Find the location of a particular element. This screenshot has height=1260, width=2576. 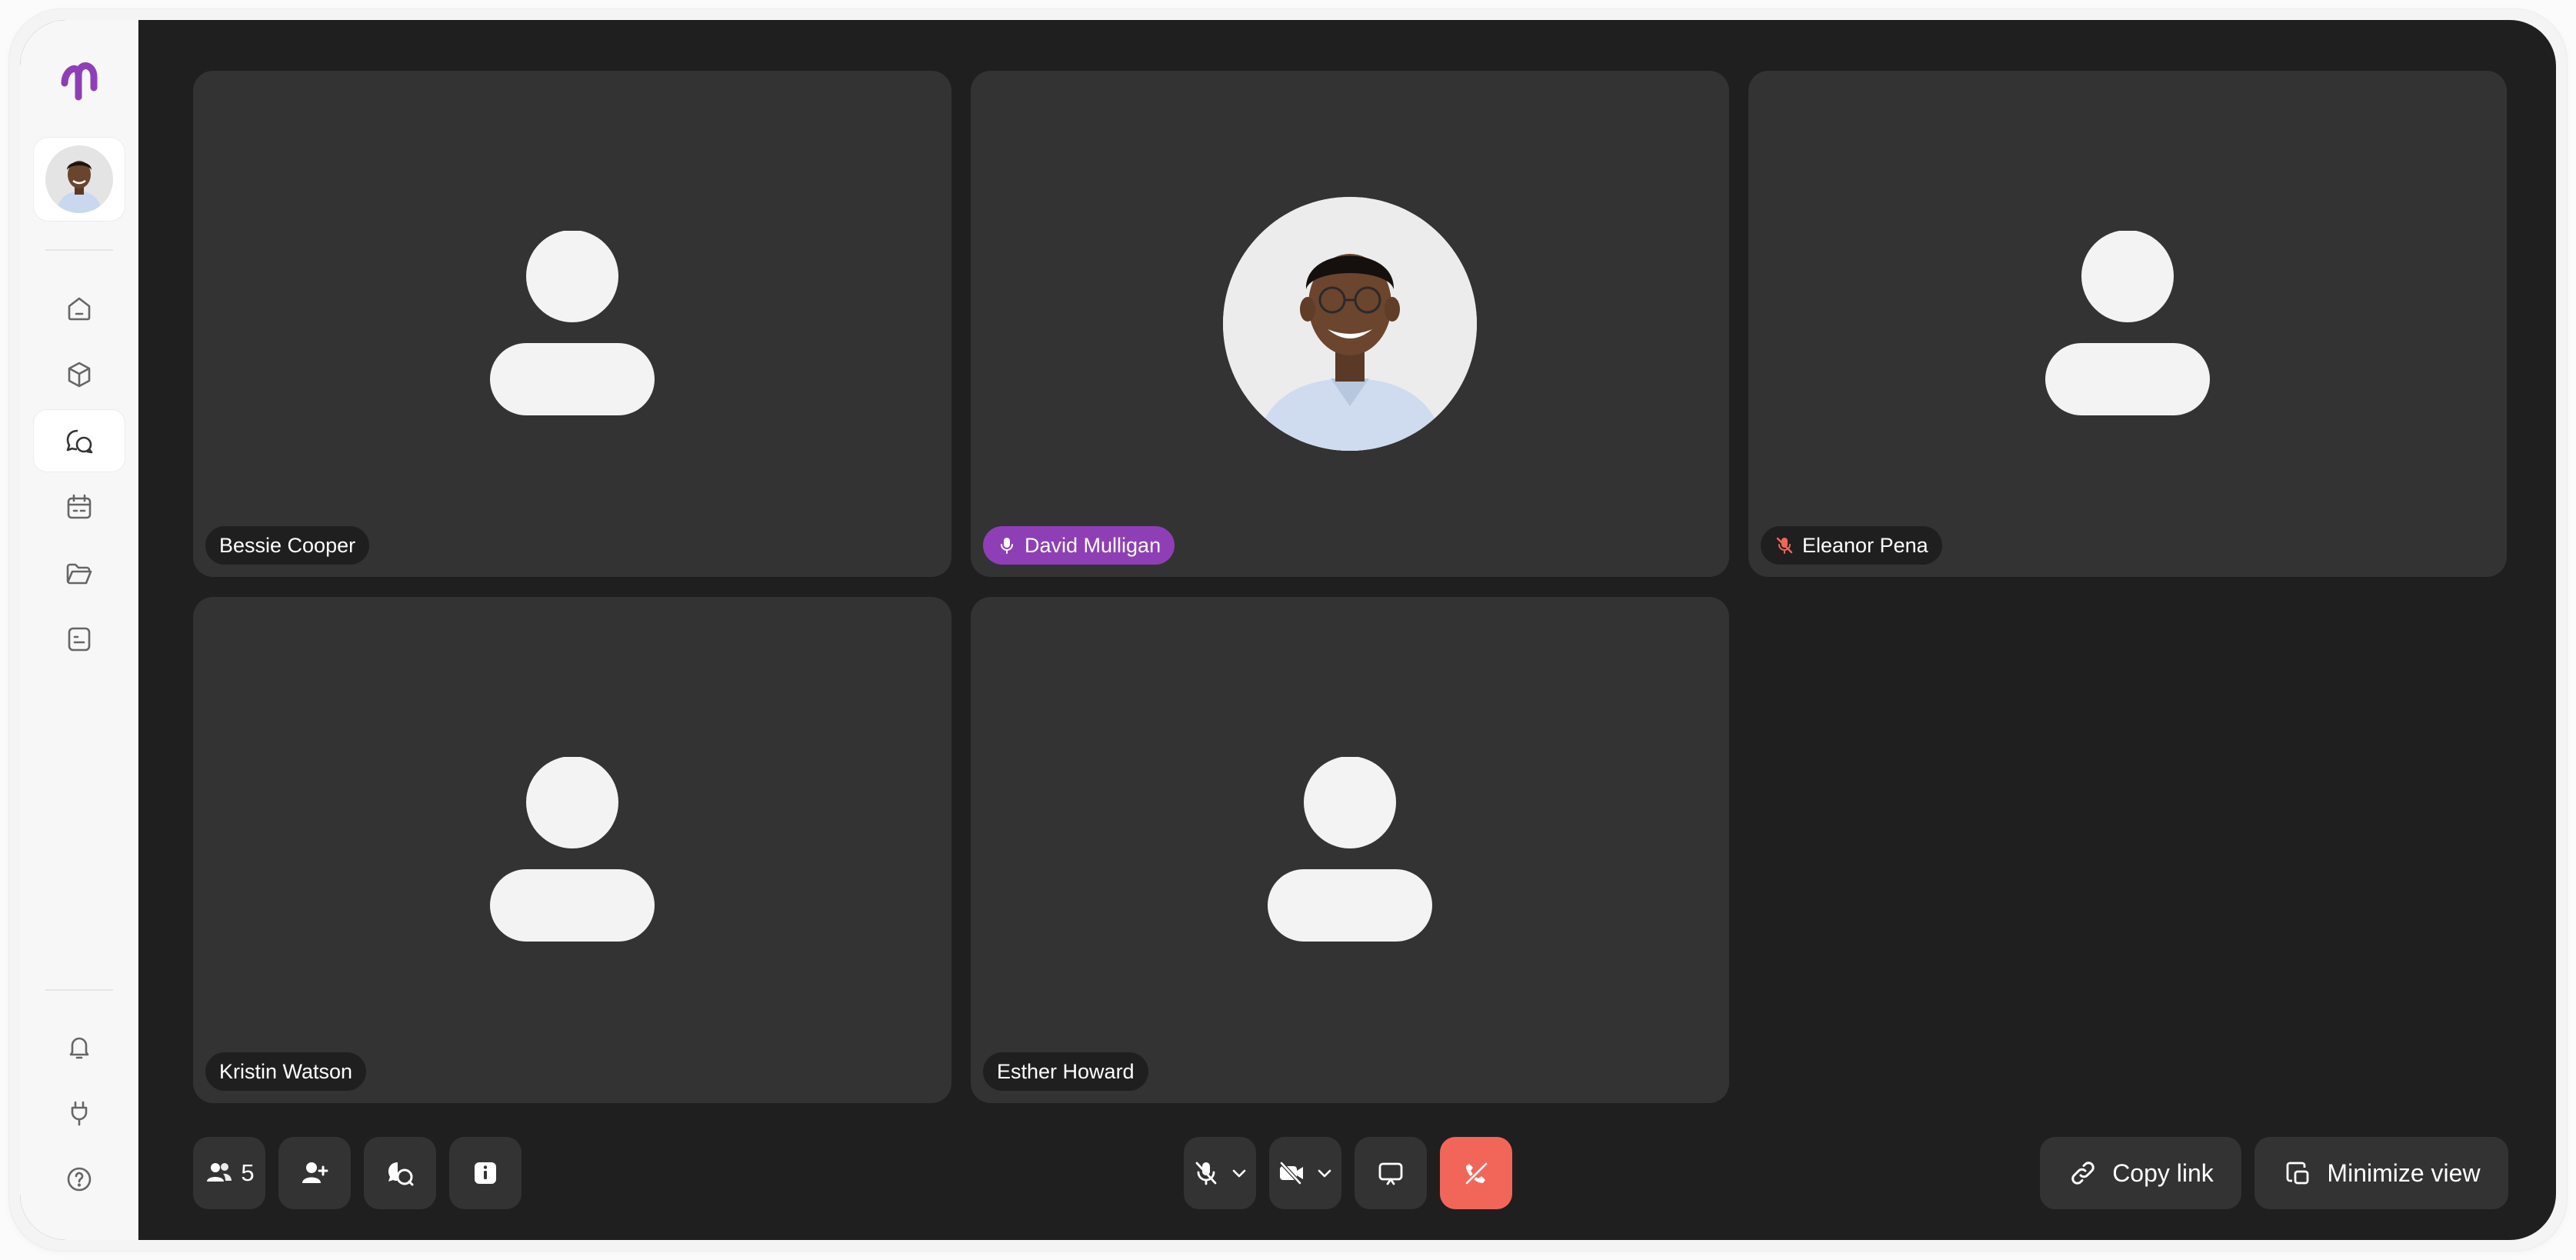

camera-toggle is located at coordinates (1305, 1173).